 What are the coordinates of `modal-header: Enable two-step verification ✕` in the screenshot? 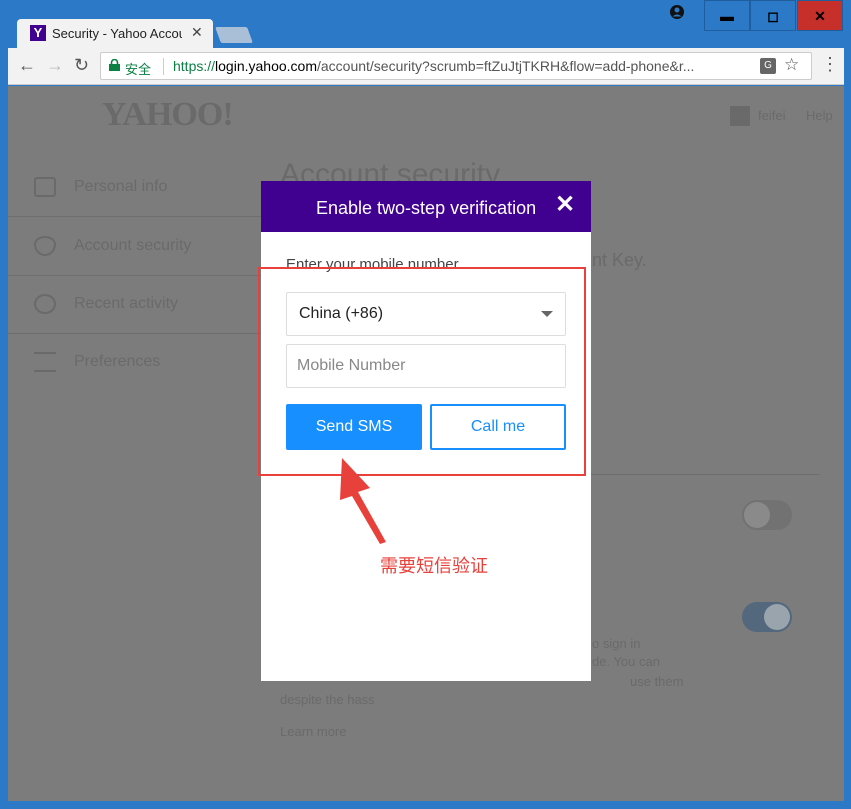 It's located at (426, 206).